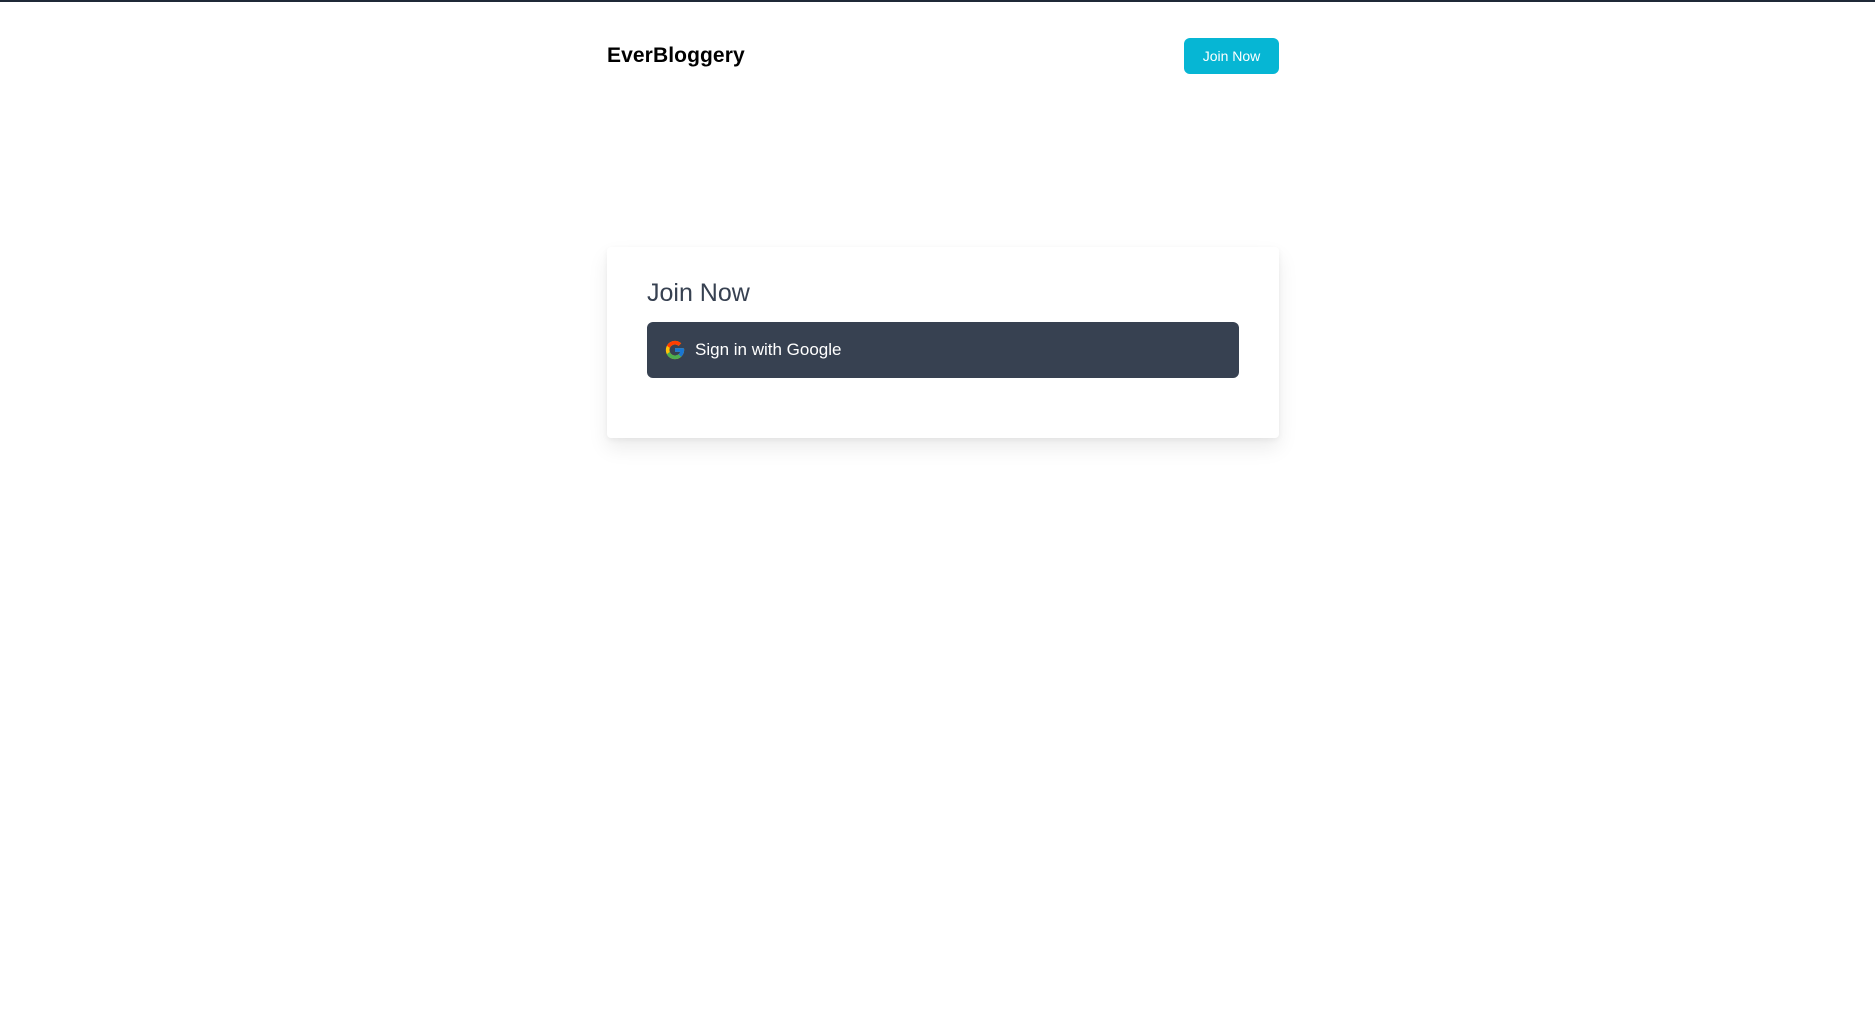 This screenshot has height=1009, width=1875. Describe the element at coordinates (768, 349) in the screenshot. I see `google-button-label: Sign in with Google` at that location.